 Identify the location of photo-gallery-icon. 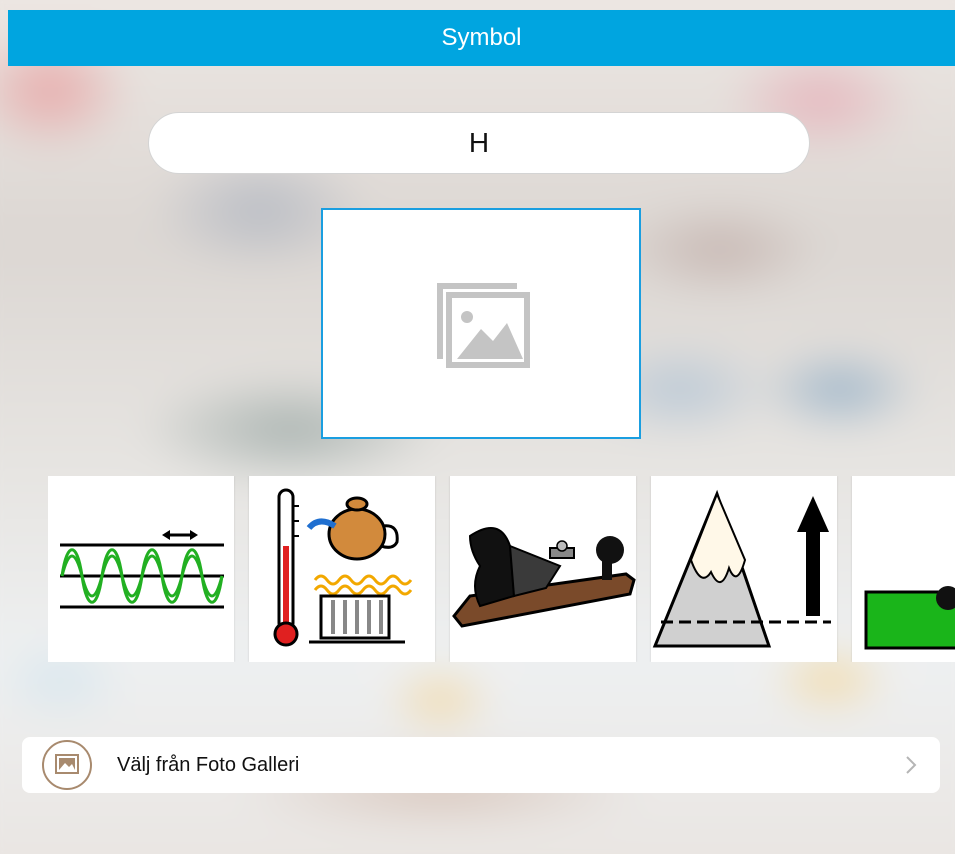
(67, 765).